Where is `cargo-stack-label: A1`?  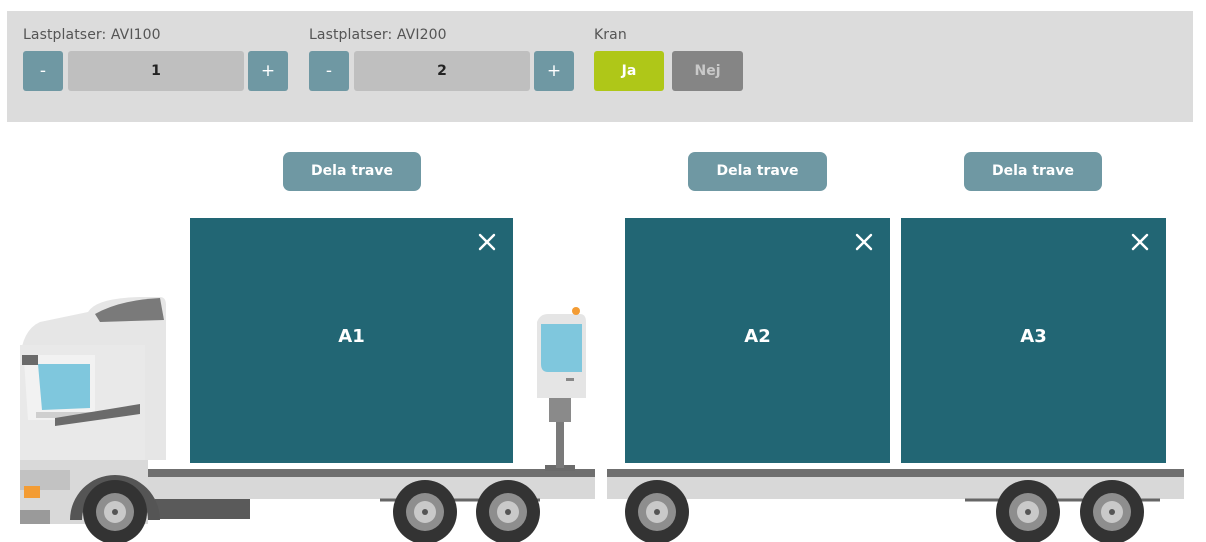
cargo-stack-label: A1 is located at coordinates (351, 336).